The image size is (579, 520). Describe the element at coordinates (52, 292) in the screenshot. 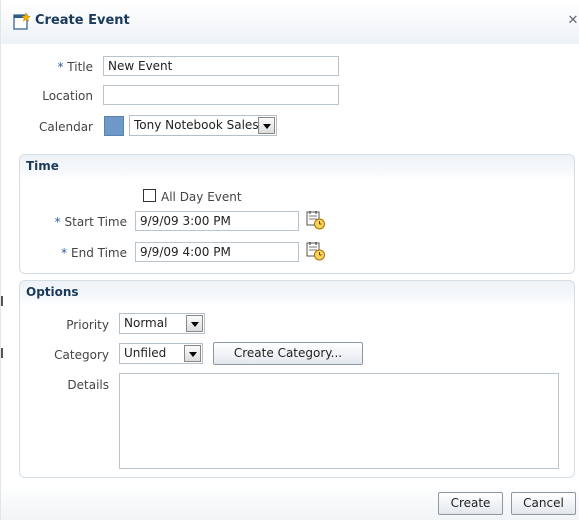

I see `options-section-title: Options` at that location.